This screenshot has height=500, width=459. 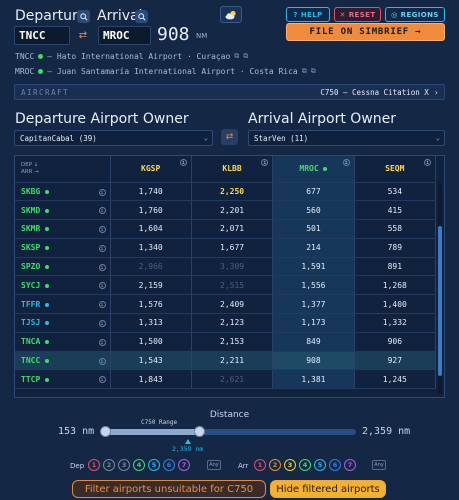 I want to click on table-cell: 1,576, so click(x=151, y=304).